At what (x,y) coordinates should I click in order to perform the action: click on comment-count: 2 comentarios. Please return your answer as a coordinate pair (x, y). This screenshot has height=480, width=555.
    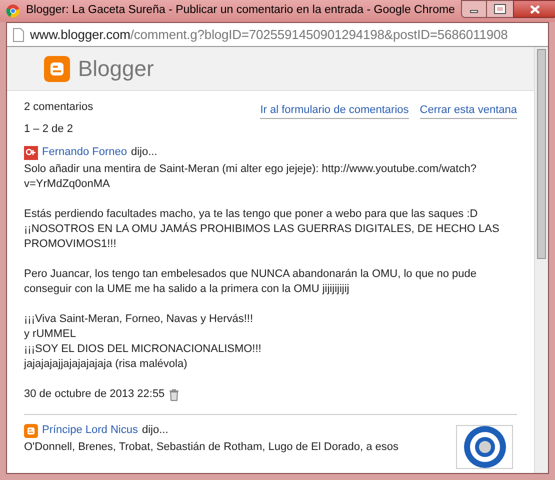
    Looking at the image, I should click on (59, 107).